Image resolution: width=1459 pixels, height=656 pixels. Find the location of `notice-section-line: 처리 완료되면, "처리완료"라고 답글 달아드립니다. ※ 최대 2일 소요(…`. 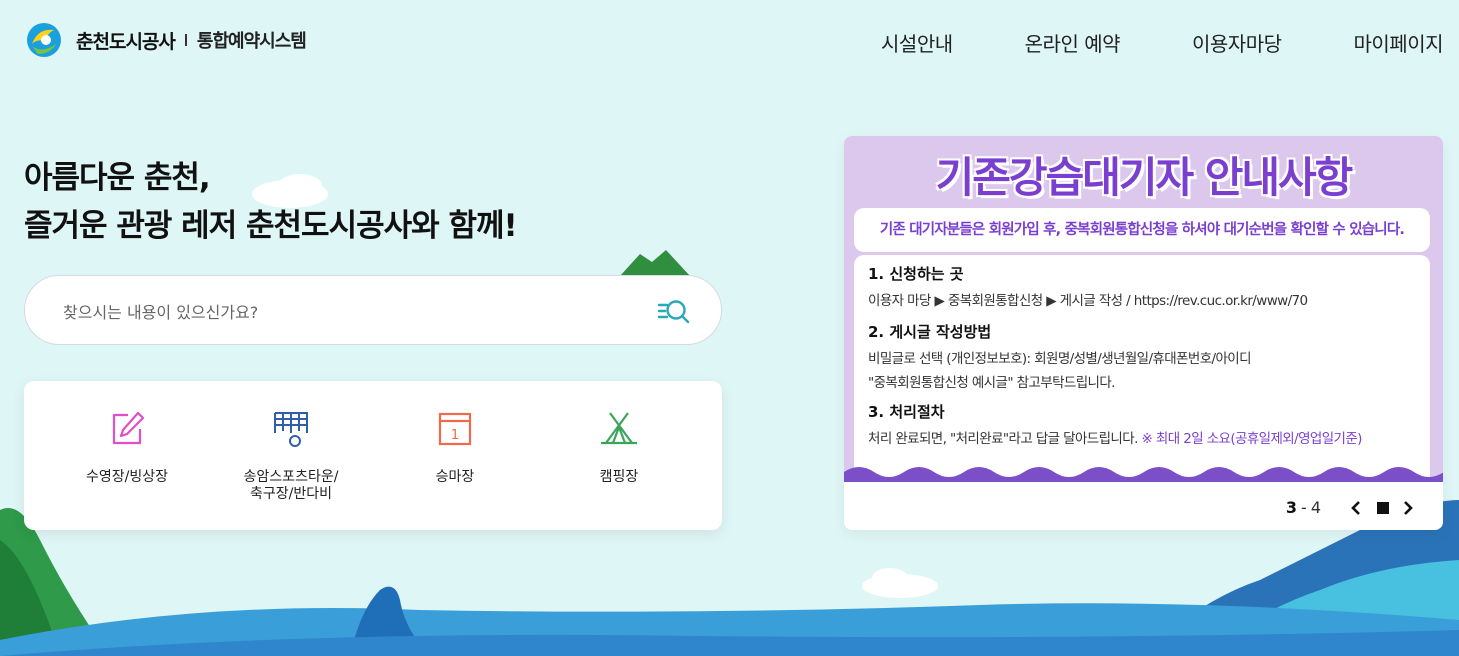

notice-section-line: 처리 완료되면, "처리완료"라고 답글 달아드립니다. ※ 최대 2일 소요(… is located at coordinates (1115, 437).